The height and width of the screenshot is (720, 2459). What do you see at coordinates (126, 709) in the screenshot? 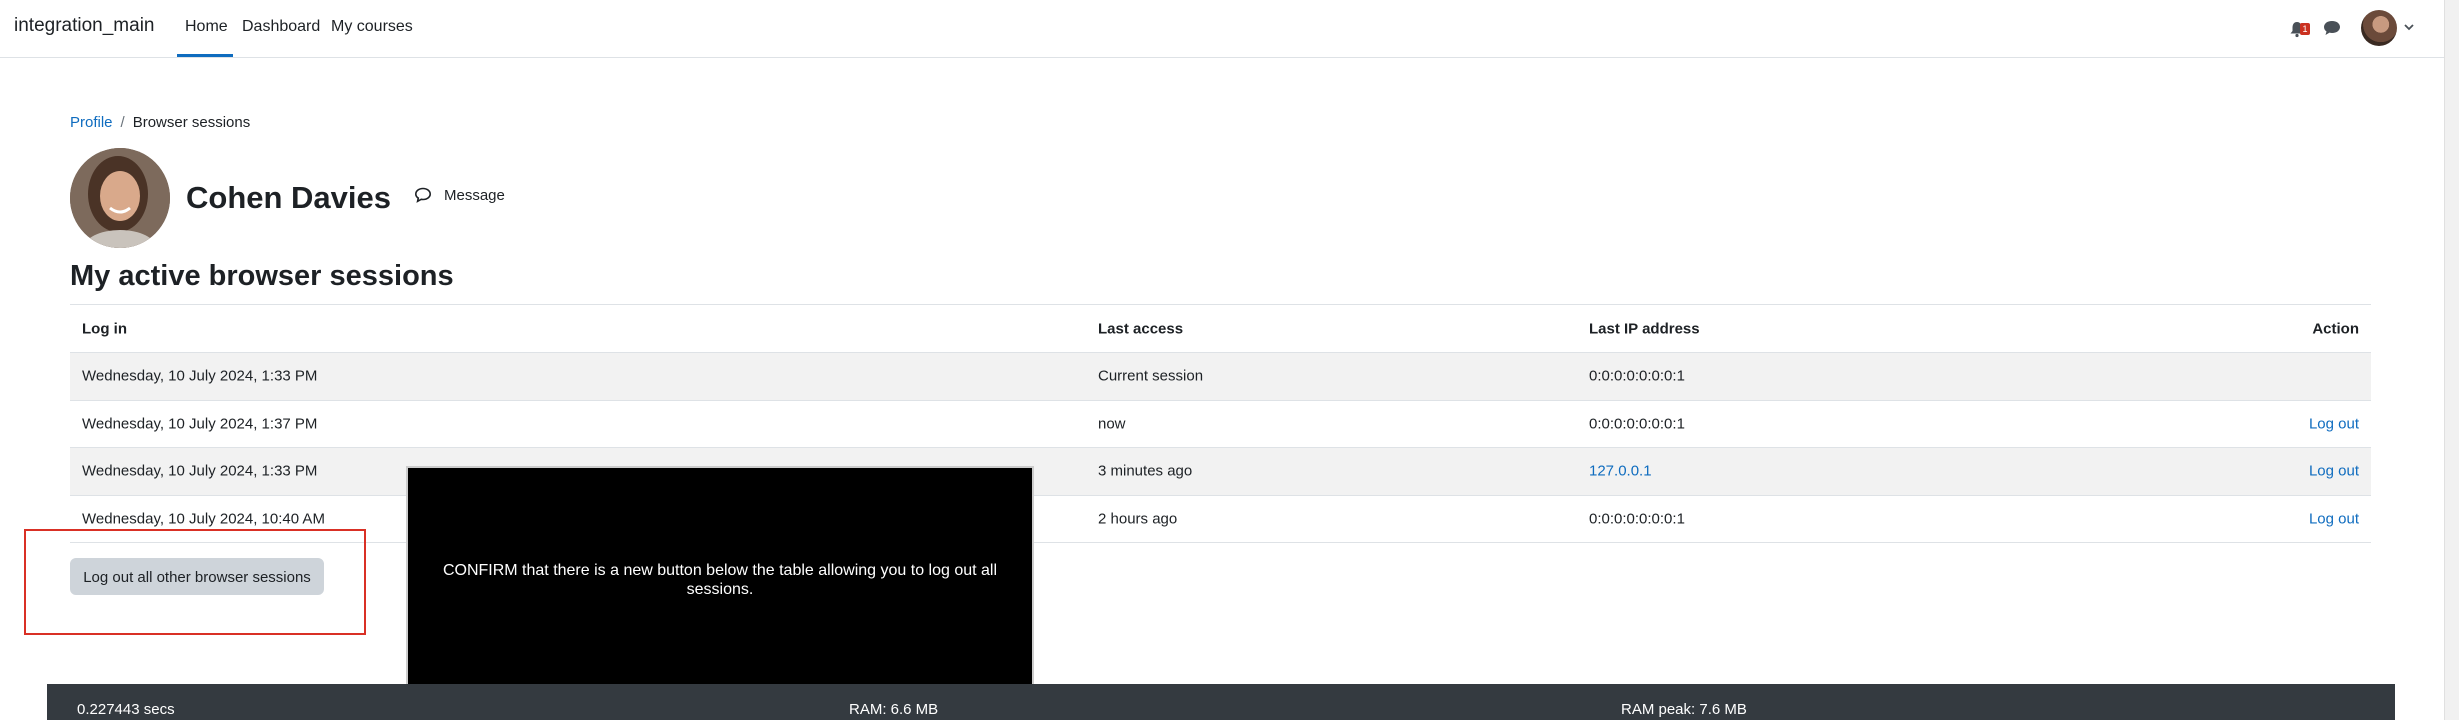
I see `footer-time: 0.227443 secs` at bounding box center [126, 709].